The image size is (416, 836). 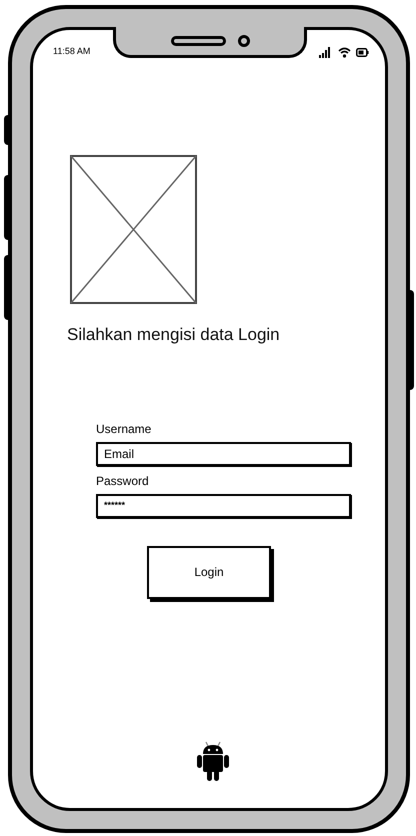 I want to click on battery-icon, so click(x=362, y=52).